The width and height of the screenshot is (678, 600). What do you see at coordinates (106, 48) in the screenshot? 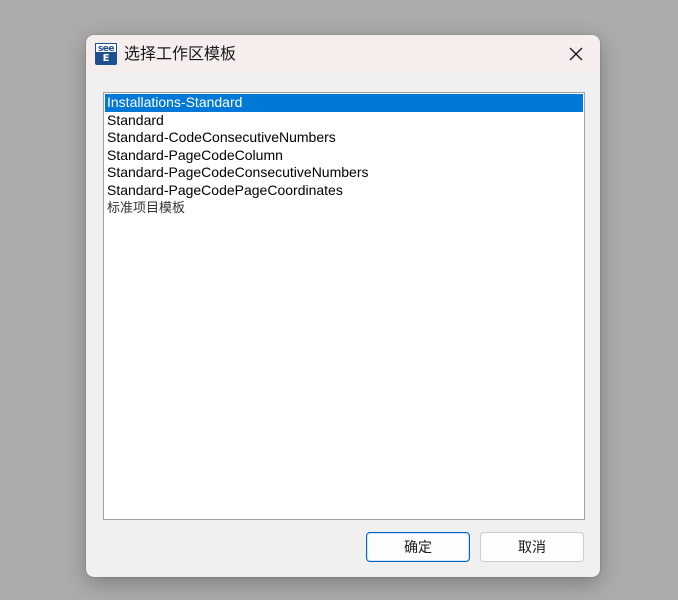
I see `app-icon-top-text: see` at bounding box center [106, 48].